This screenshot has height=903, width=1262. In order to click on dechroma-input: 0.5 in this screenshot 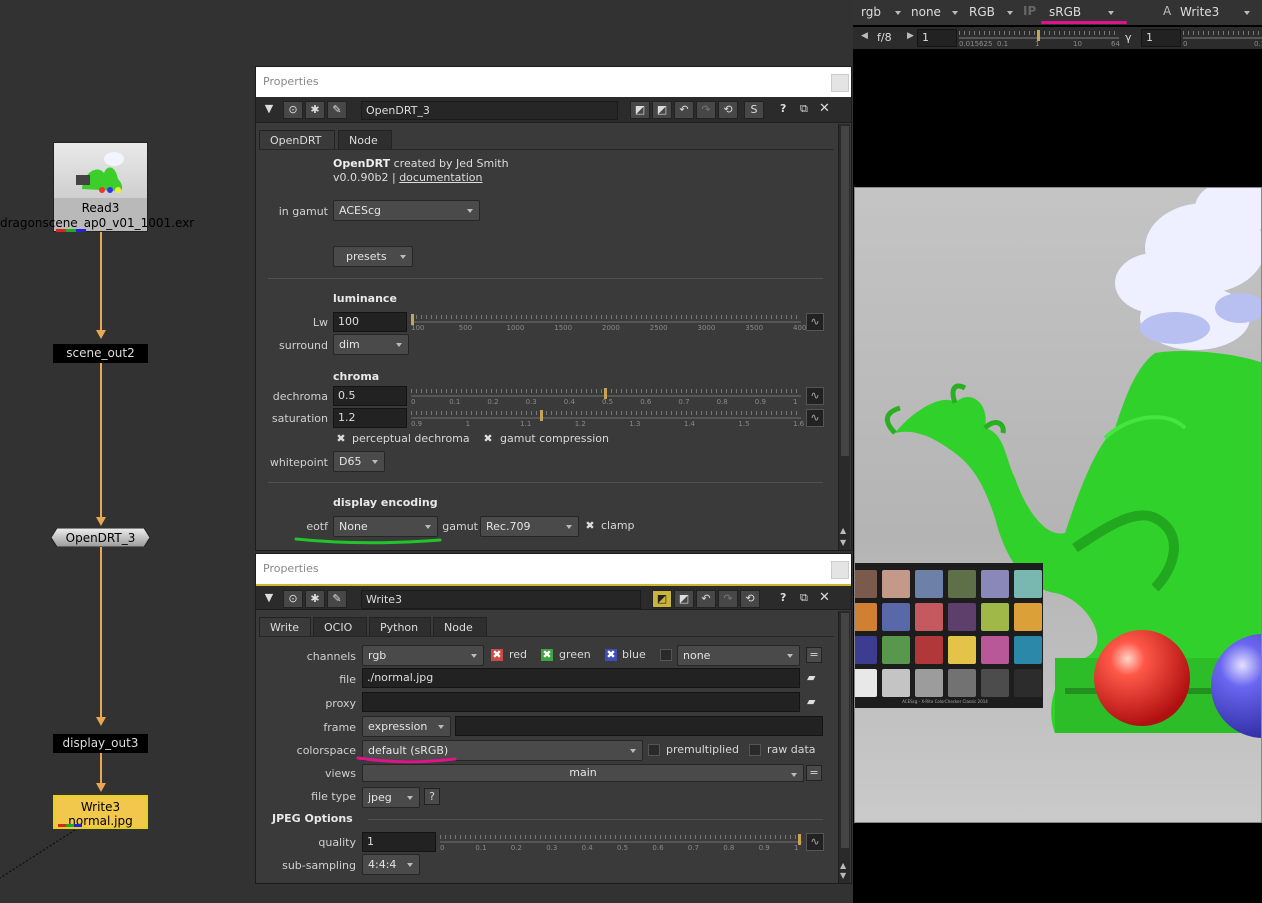, I will do `click(370, 396)`.